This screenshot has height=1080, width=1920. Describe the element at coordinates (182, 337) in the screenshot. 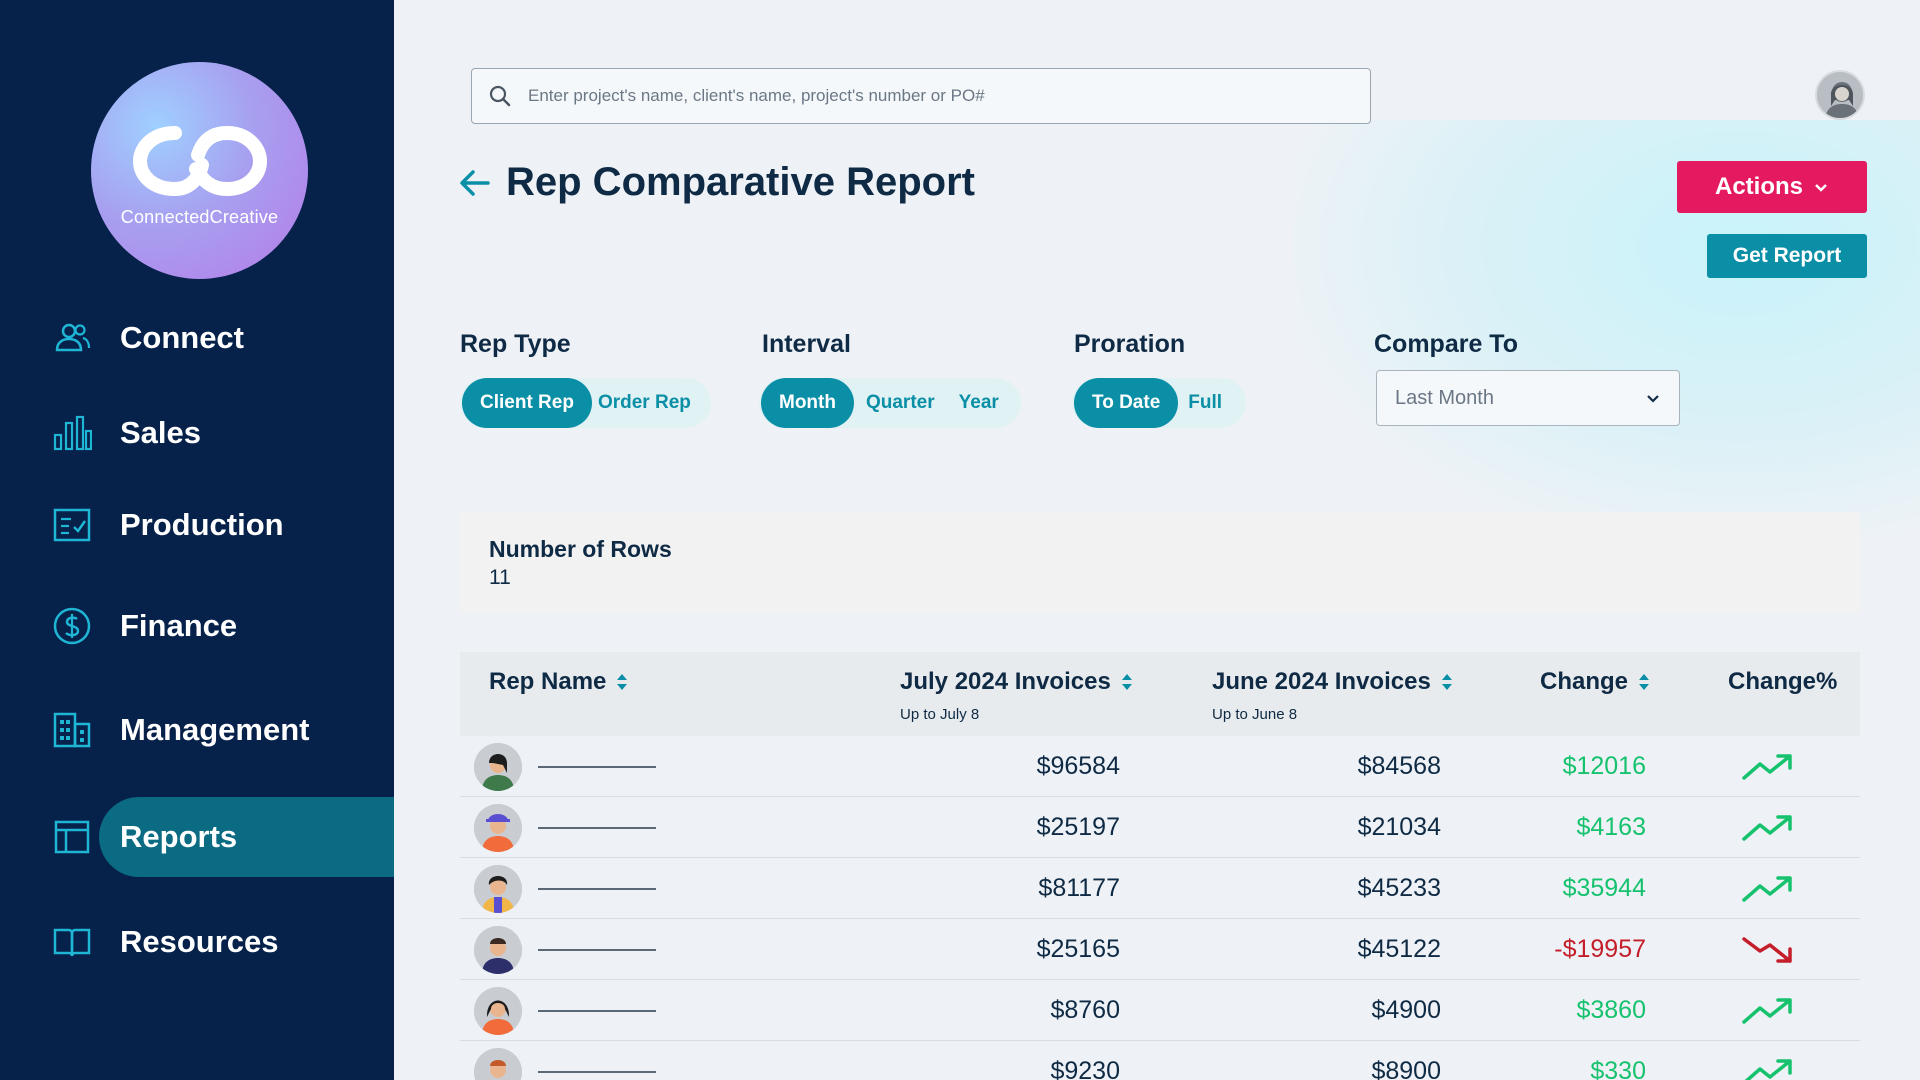

I see `sidebar-item-label: Connect` at that location.